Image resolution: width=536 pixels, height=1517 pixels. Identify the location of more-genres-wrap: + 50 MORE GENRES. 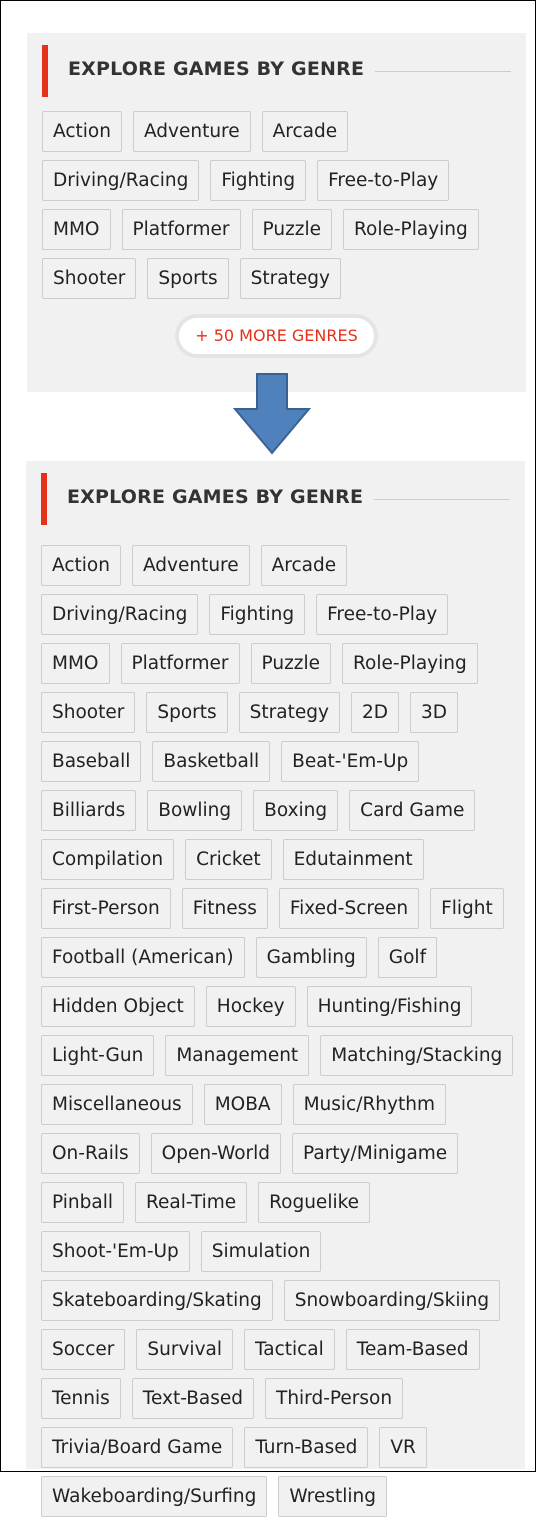
(276, 336).